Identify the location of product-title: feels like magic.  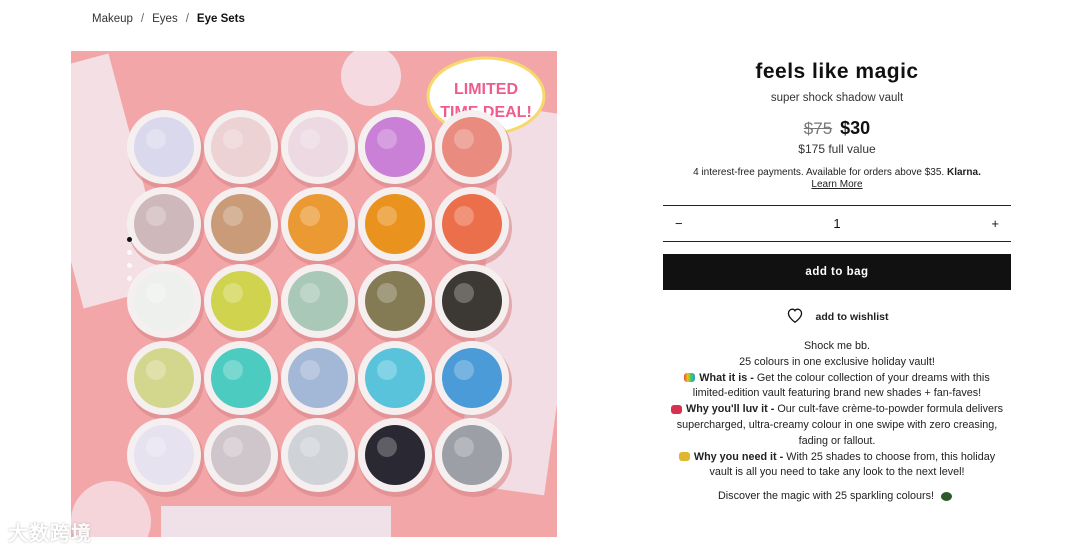
(837, 71).